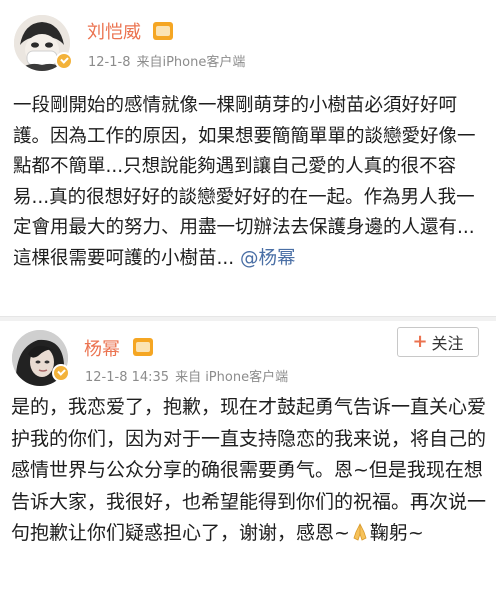  What do you see at coordinates (420, 341) in the screenshot?
I see `plus-icon: +` at bounding box center [420, 341].